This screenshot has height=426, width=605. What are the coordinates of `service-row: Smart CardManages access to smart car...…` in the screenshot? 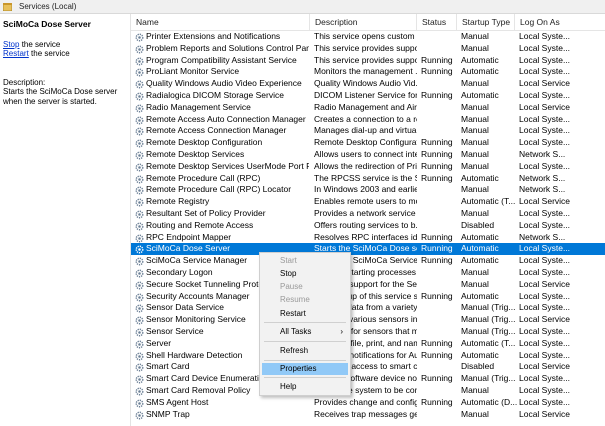 It's located at (368, 367).